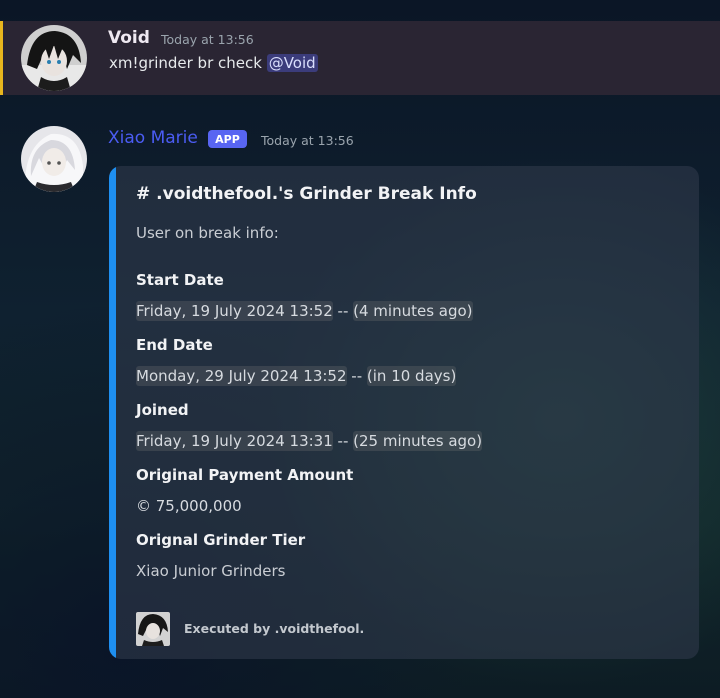  What do you see at coordinates (307, 140) in the screenshot?
I see `bot-message-timestamp: Today at 13:56` at bounding box center [307, 140].